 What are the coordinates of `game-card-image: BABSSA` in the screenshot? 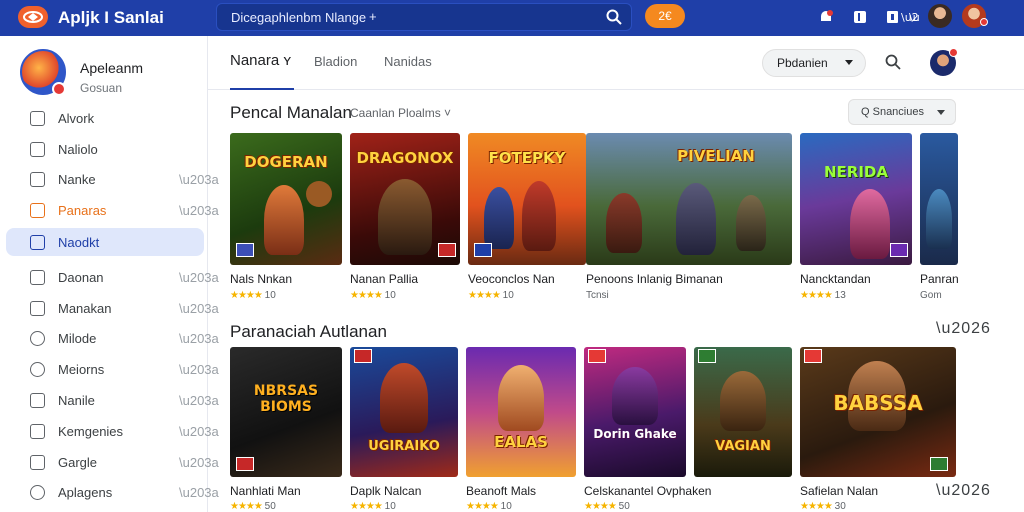 It's located at (878, 412).